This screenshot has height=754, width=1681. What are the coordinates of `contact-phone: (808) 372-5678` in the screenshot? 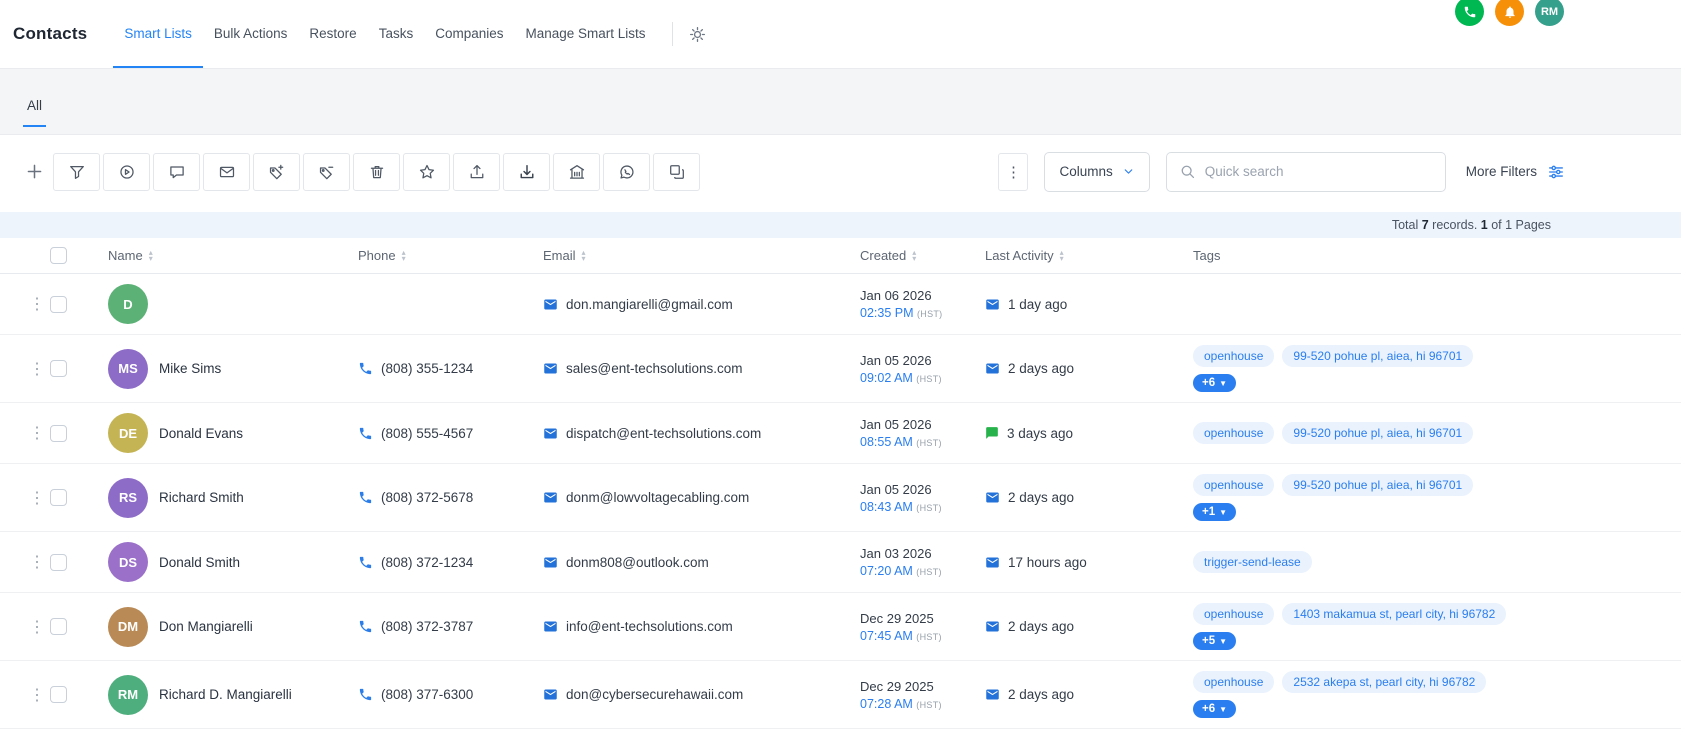 It's located at (427, 497).